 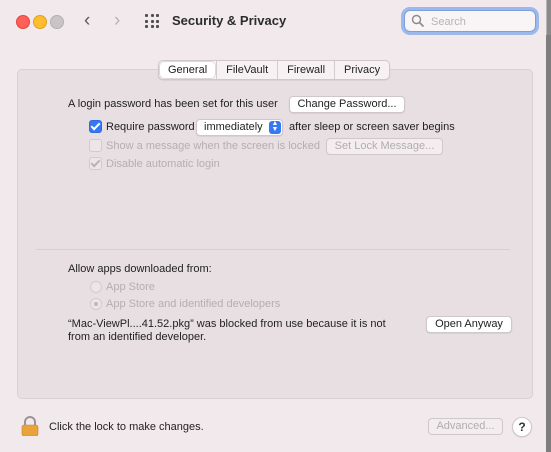 I want to click on close-window-button, so click(x=23, y=22).